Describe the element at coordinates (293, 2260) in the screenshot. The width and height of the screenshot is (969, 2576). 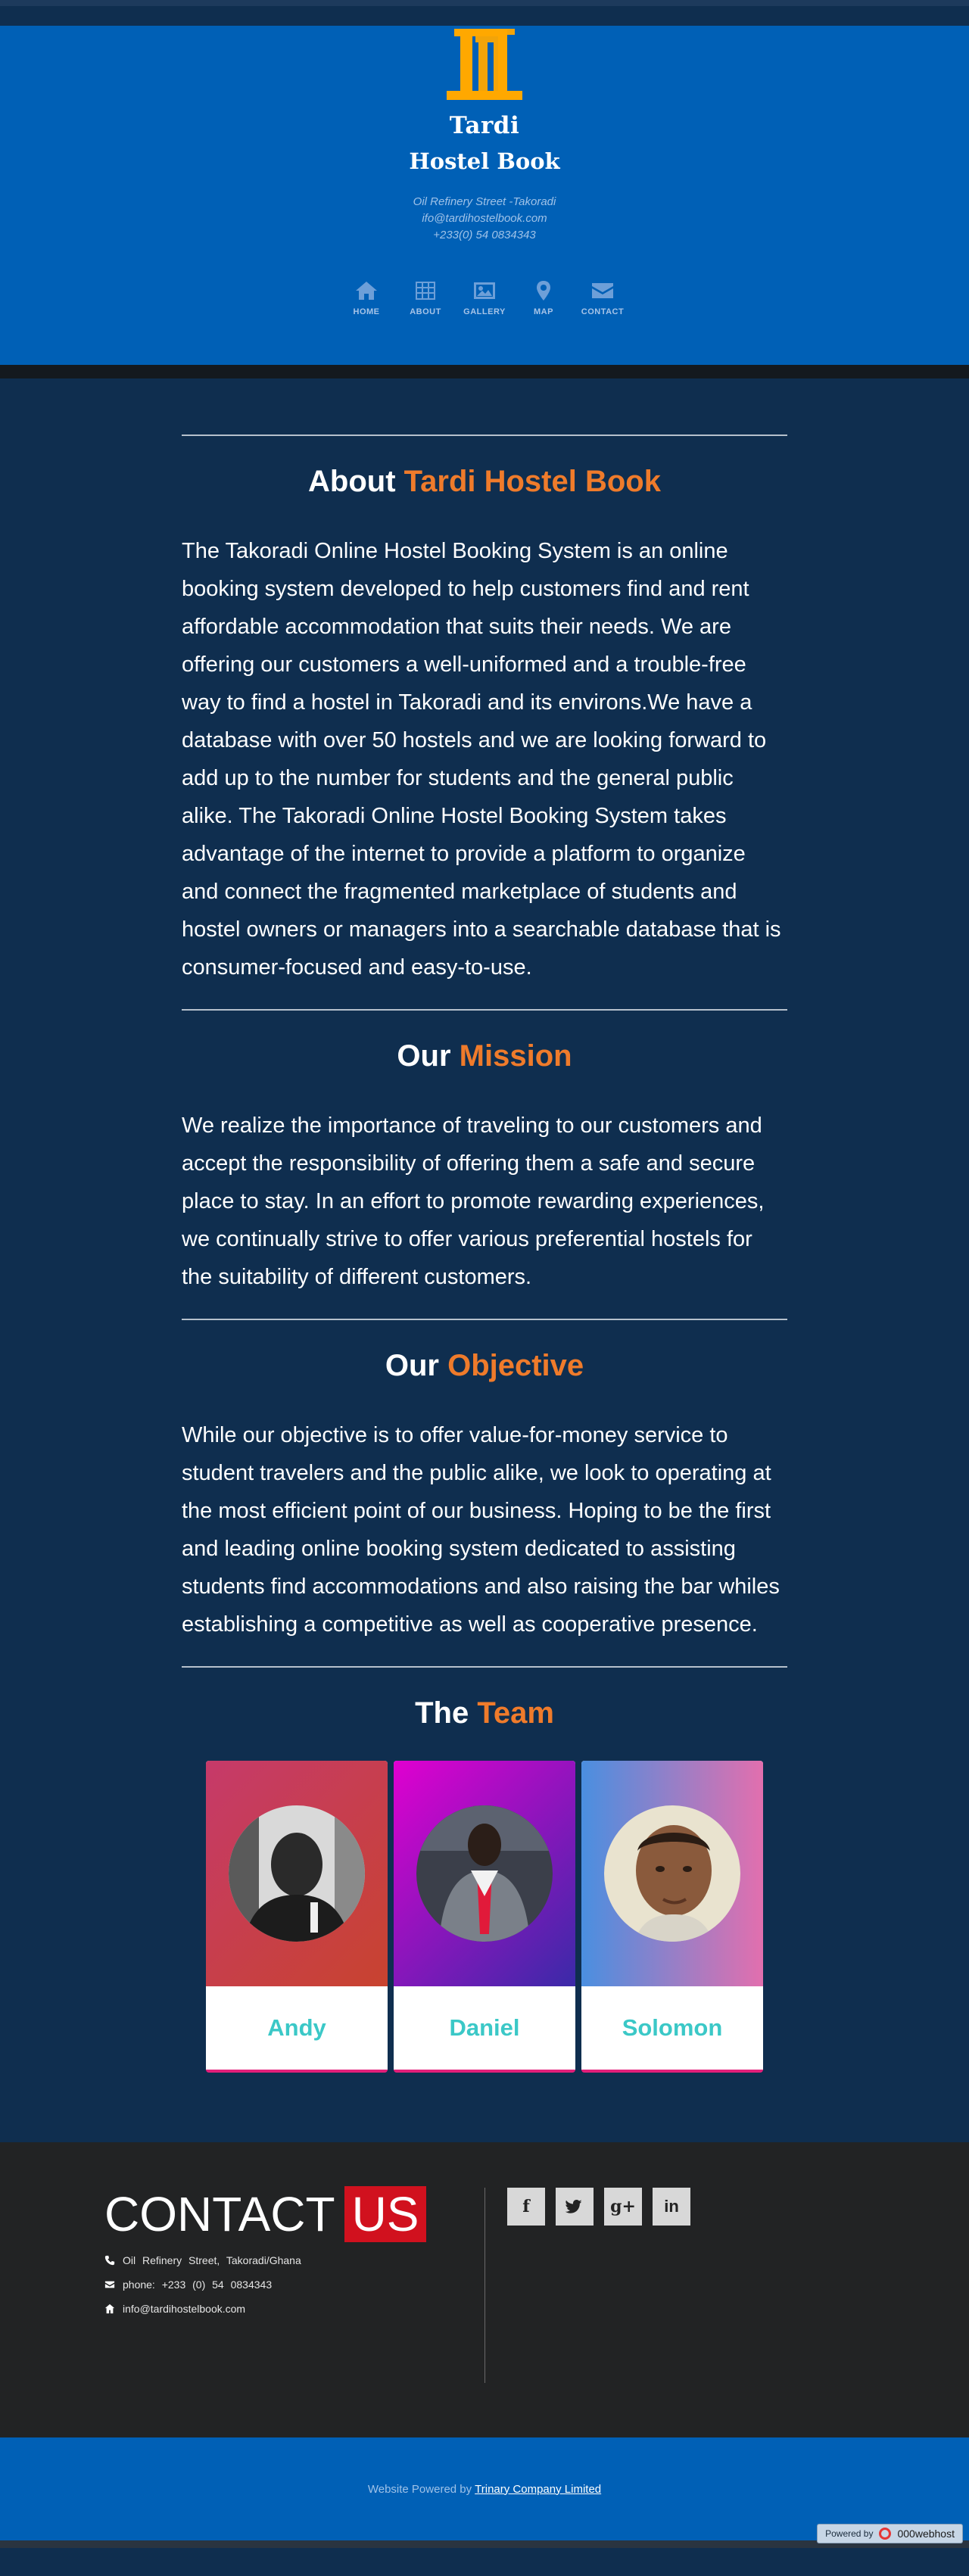
I see `contact-address: Oil Refinery Street, Takoradi/Ghana` at that location.